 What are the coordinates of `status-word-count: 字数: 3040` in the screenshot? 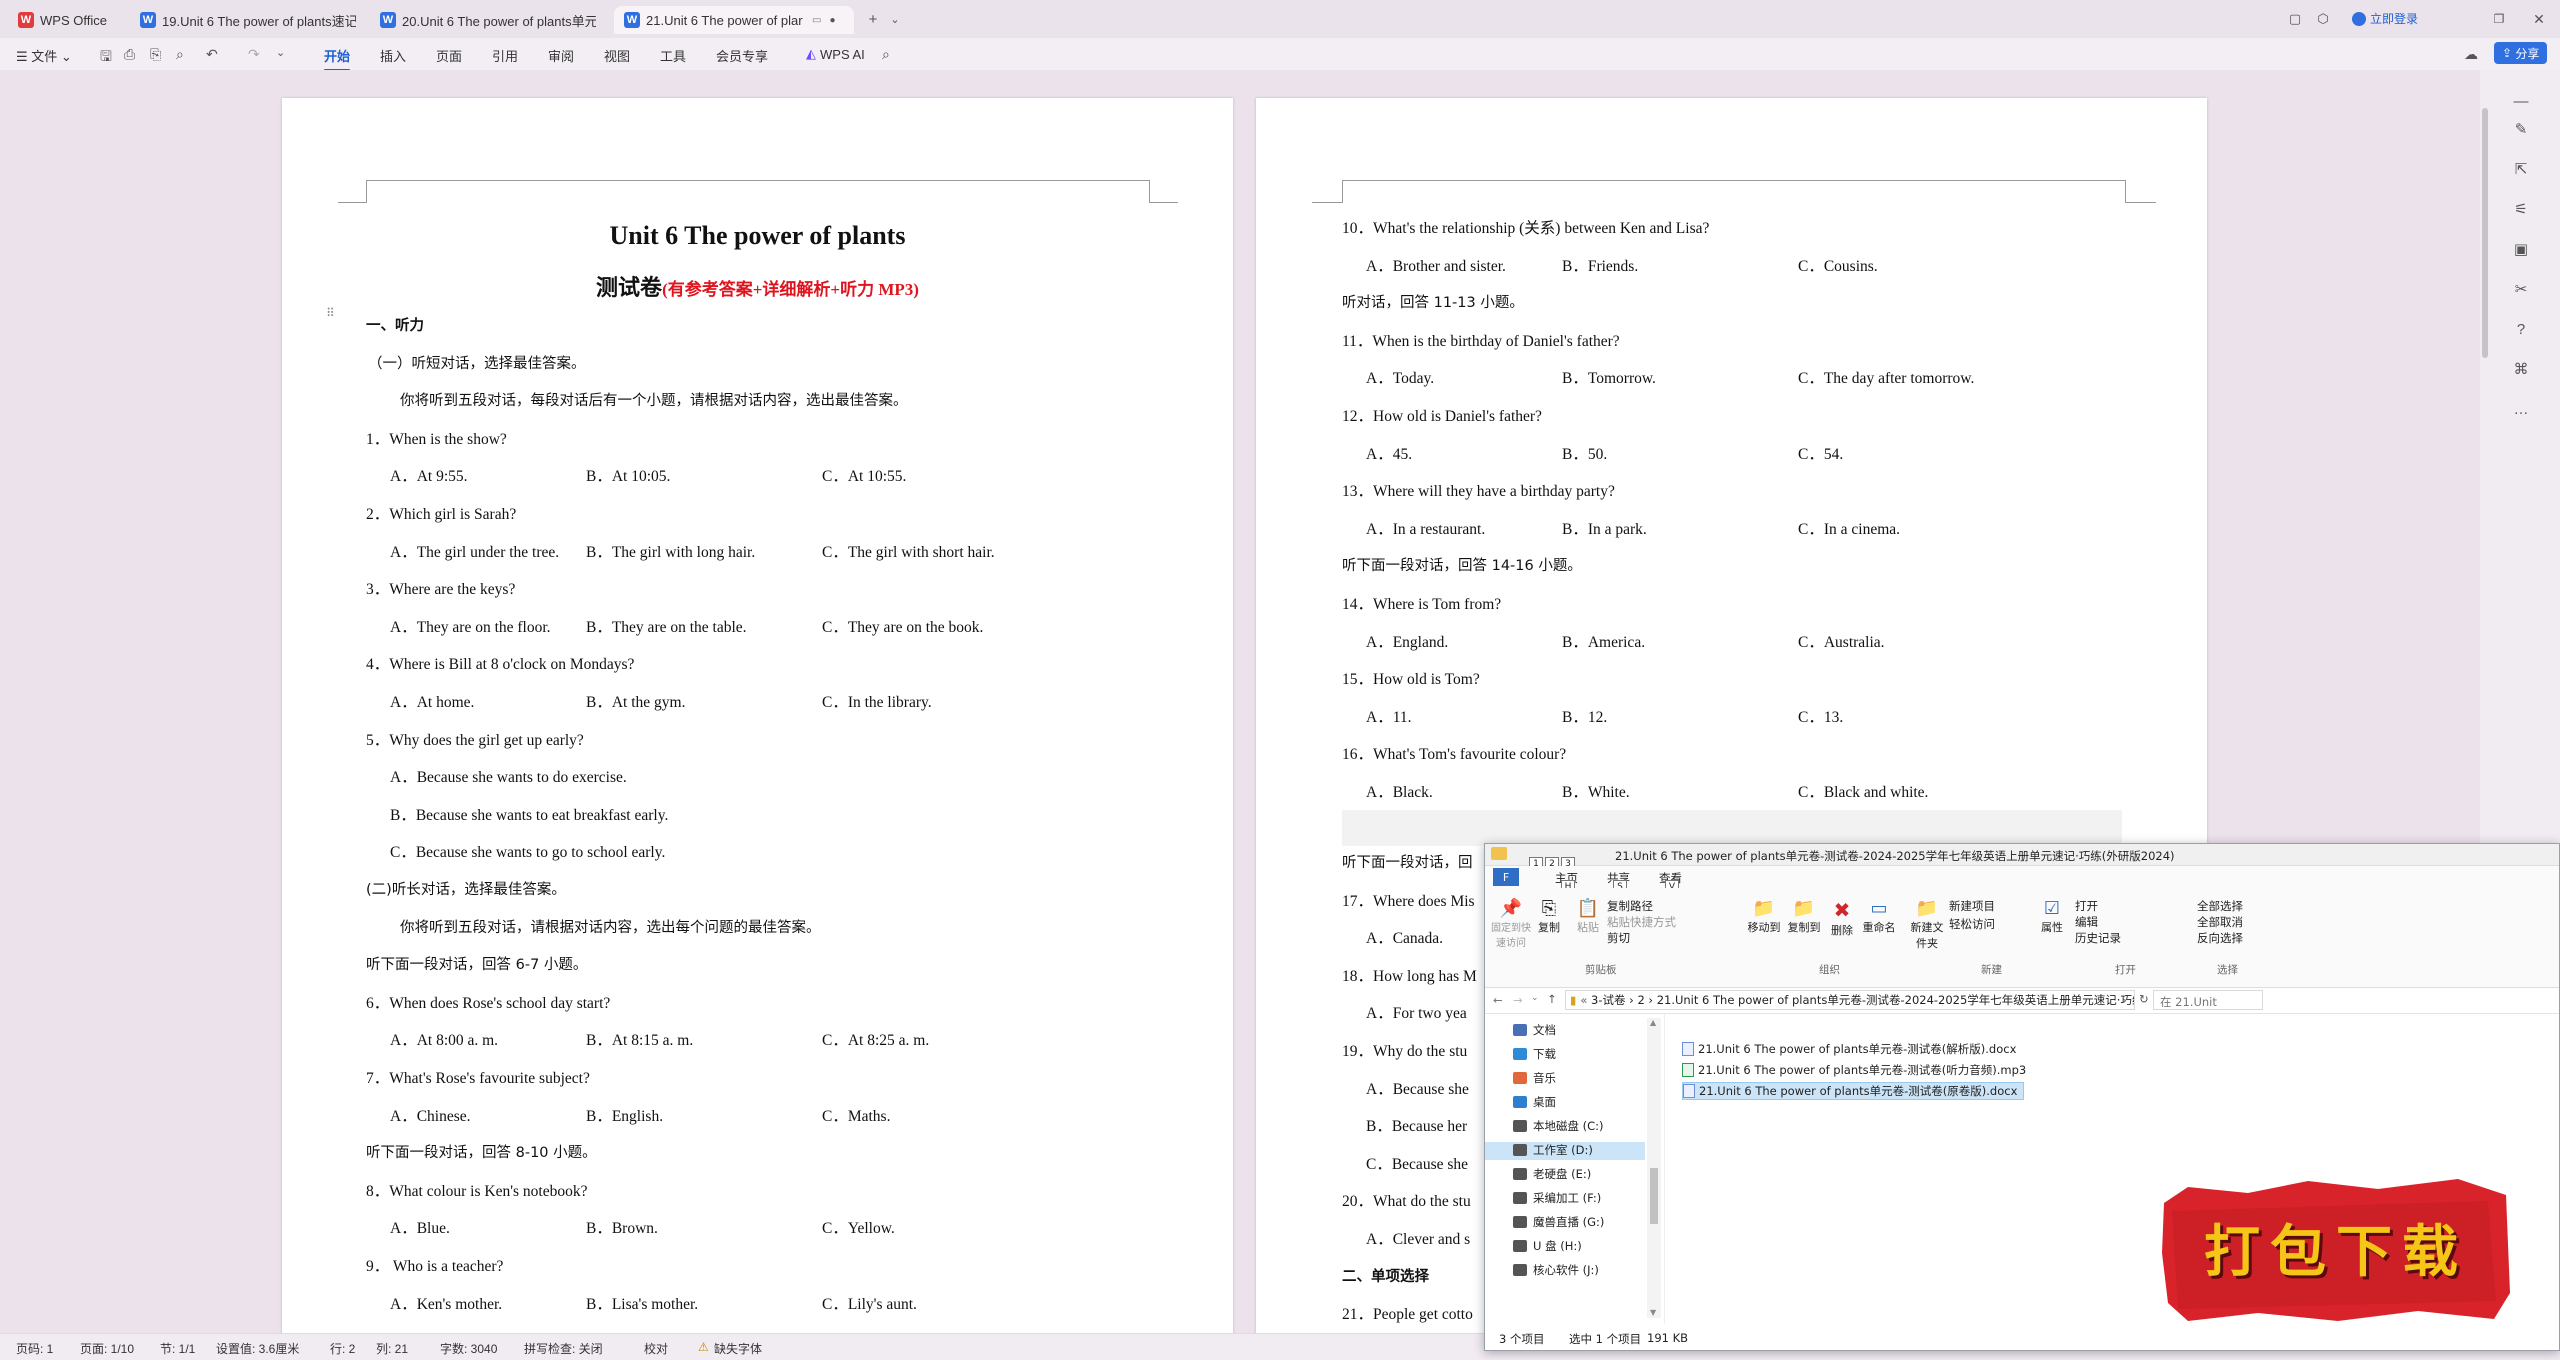 It's located at (468, 1348).